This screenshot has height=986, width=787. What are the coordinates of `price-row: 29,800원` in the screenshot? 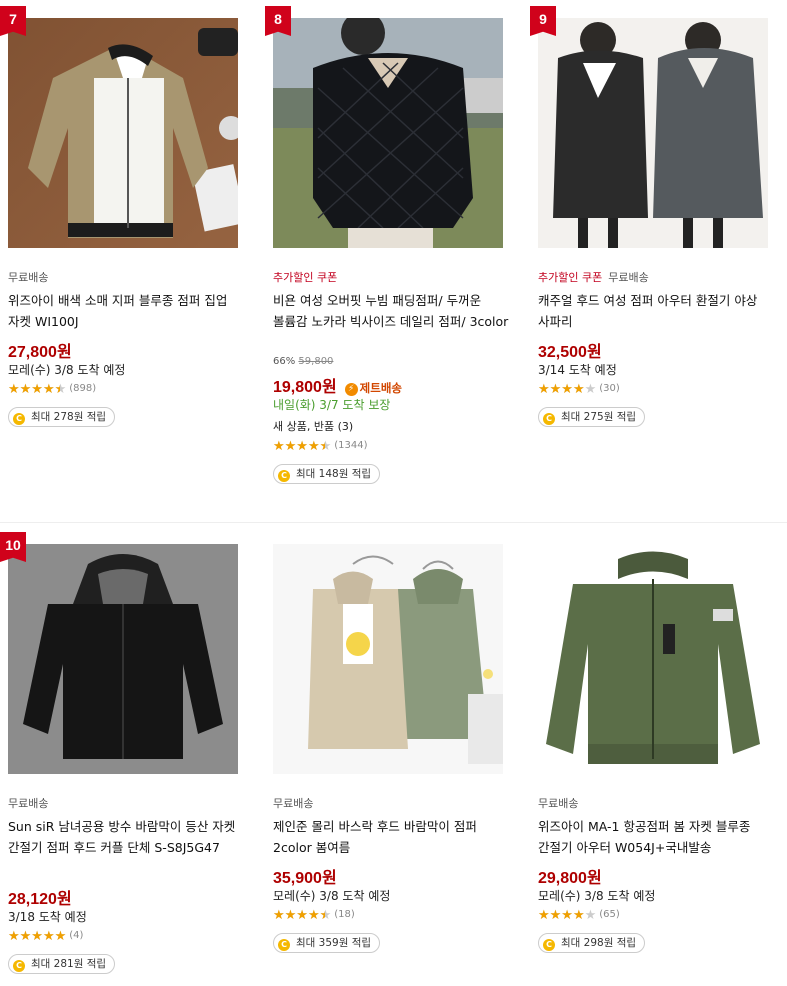 It's located at (570, 876).